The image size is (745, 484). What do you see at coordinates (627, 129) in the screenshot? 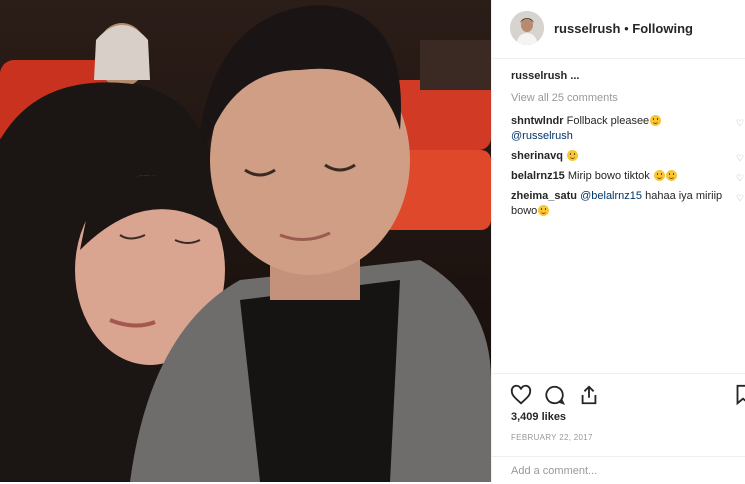
I see `comment-item: shntwlndr Follback pleasee @russelrush ♡` at bounding box center [627, 129].